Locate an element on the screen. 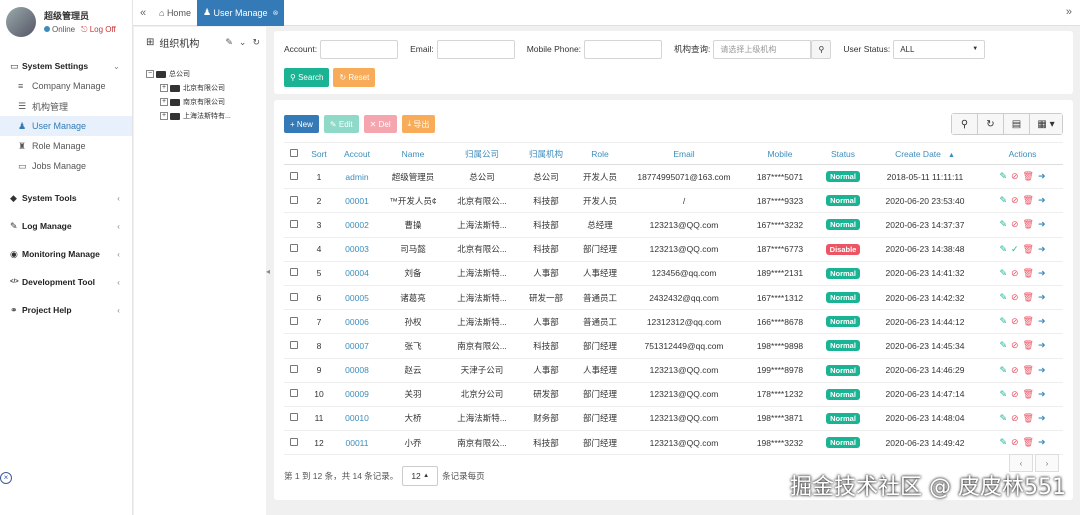 This screenshot has width=1080, height=515. logoff-link: ⎋ Log Off is located at coordinates (98, 30).